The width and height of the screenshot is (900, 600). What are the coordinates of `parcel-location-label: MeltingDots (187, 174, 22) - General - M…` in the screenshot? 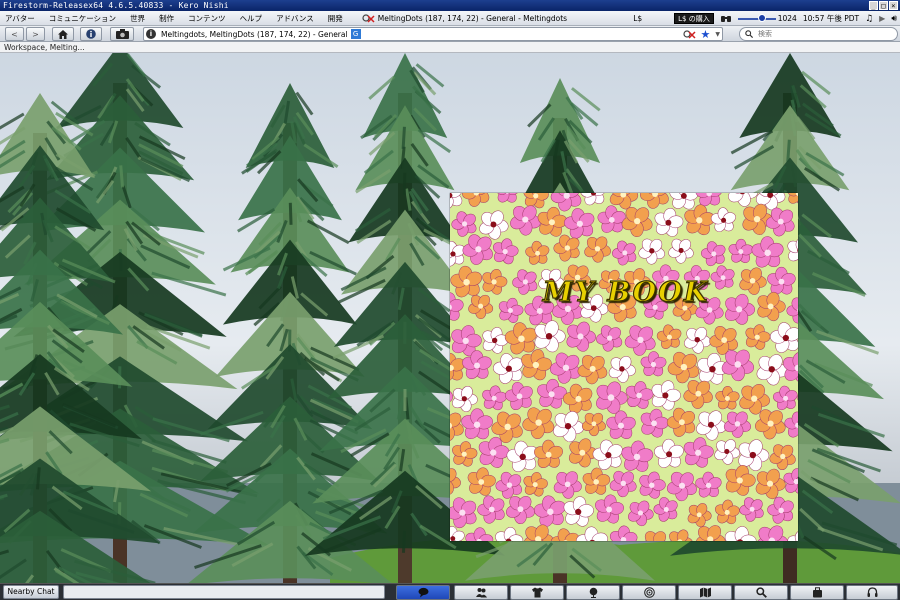 It's located at (472, 18).